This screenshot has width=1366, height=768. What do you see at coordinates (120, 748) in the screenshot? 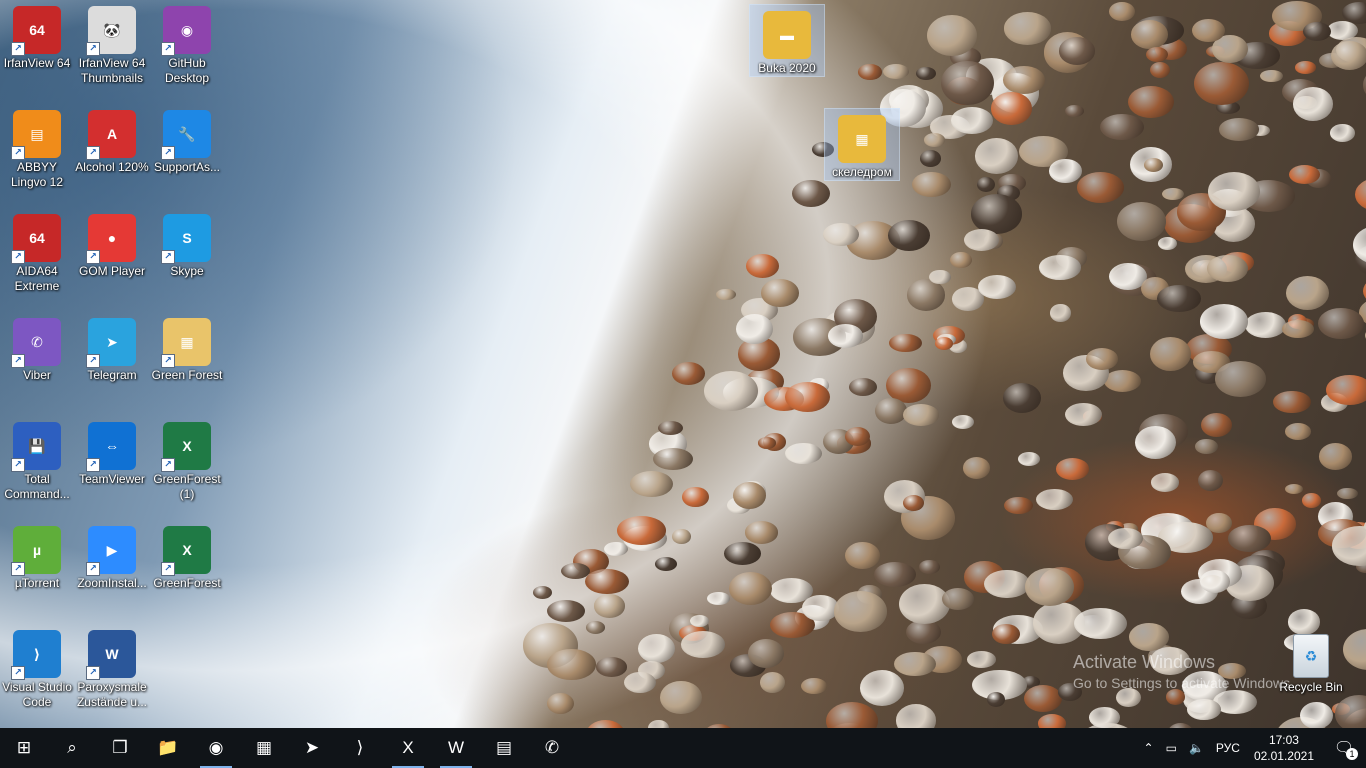
I see `task-view-button: ❐` at bounding box center [120, 748].